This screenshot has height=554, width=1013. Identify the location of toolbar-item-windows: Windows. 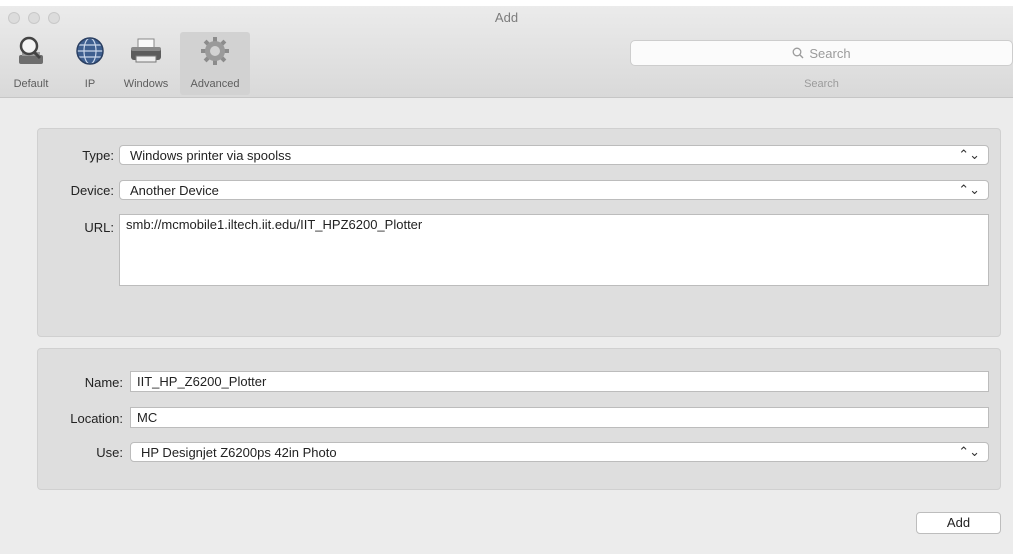
(146, 63).